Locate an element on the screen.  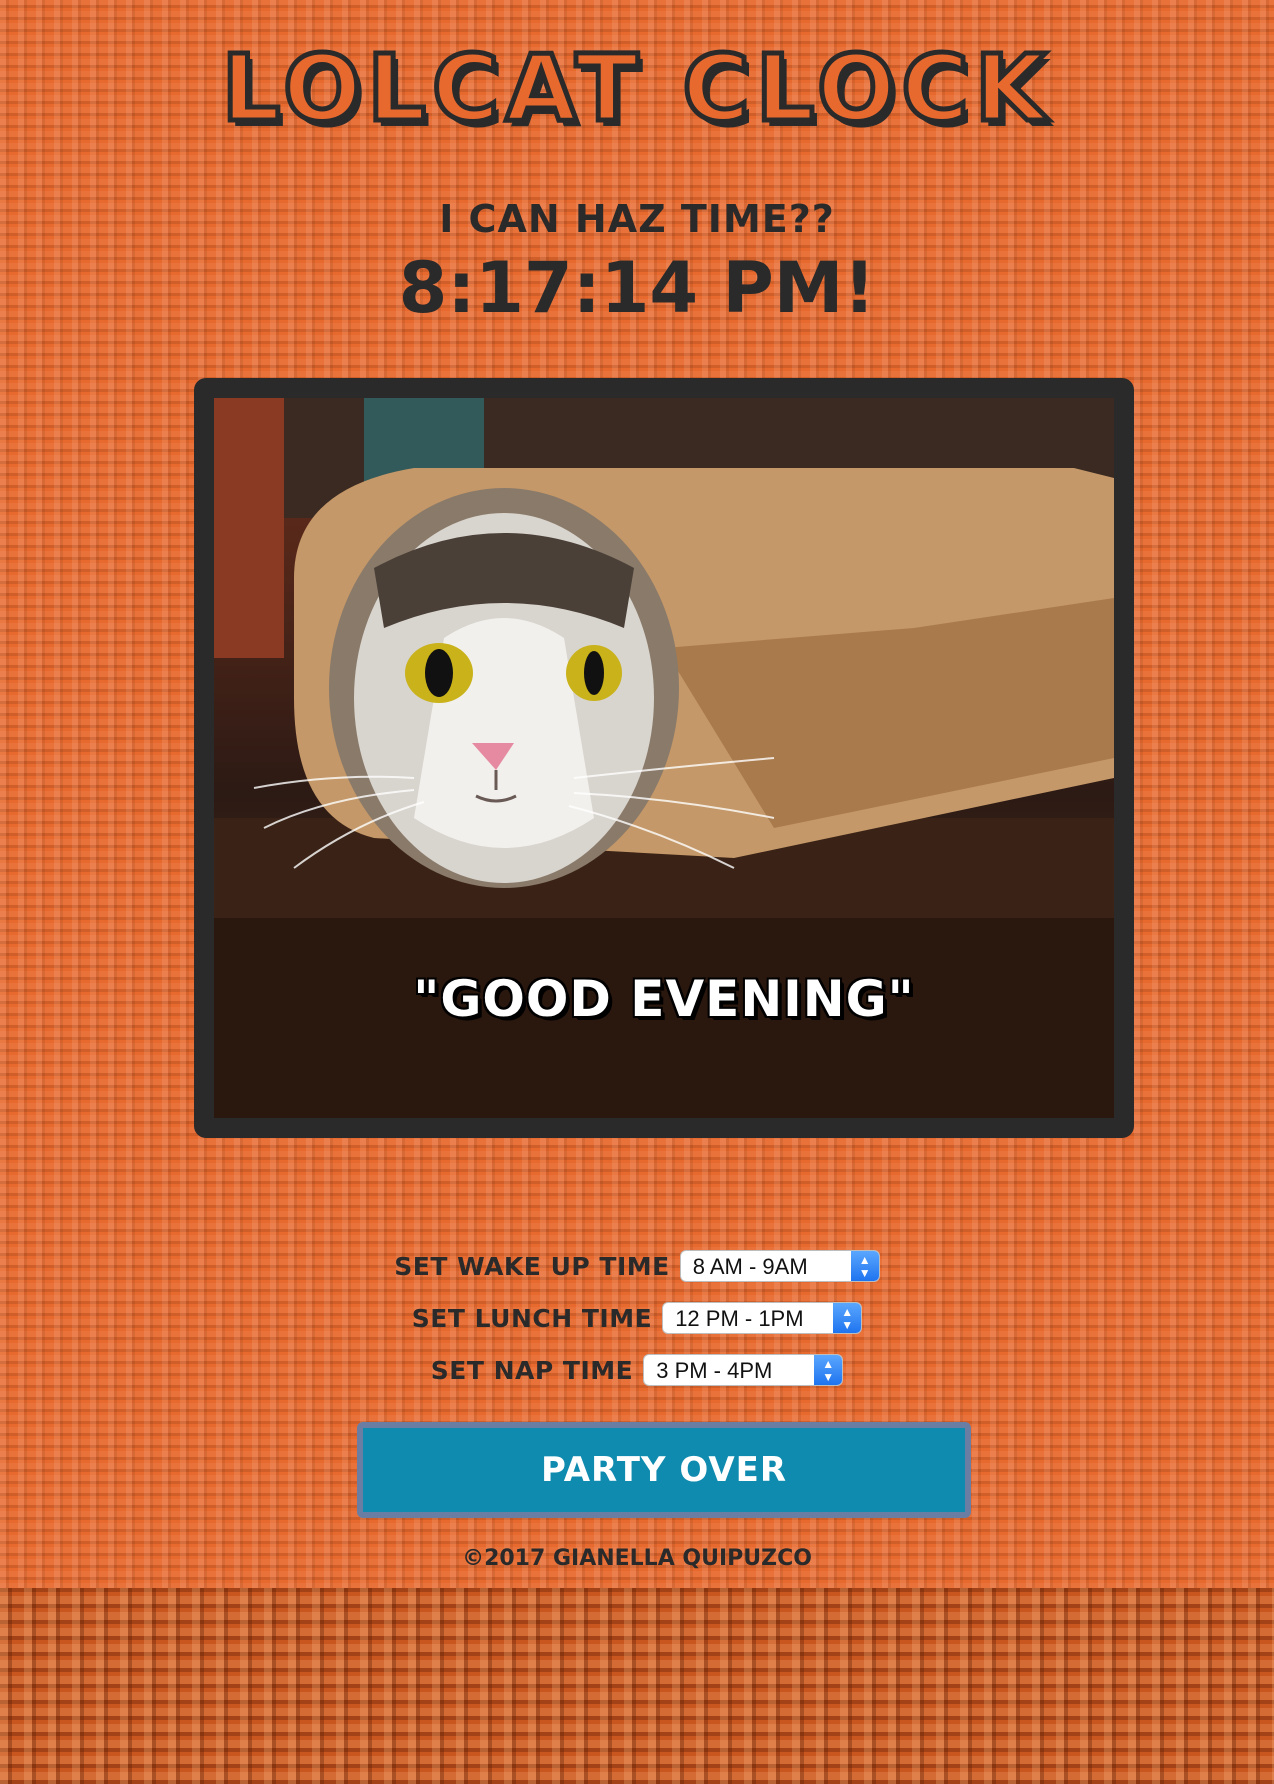
copyright-footer: ©2017 GIANELLA QUIPUZCO is located at coordinates (637, 1558).